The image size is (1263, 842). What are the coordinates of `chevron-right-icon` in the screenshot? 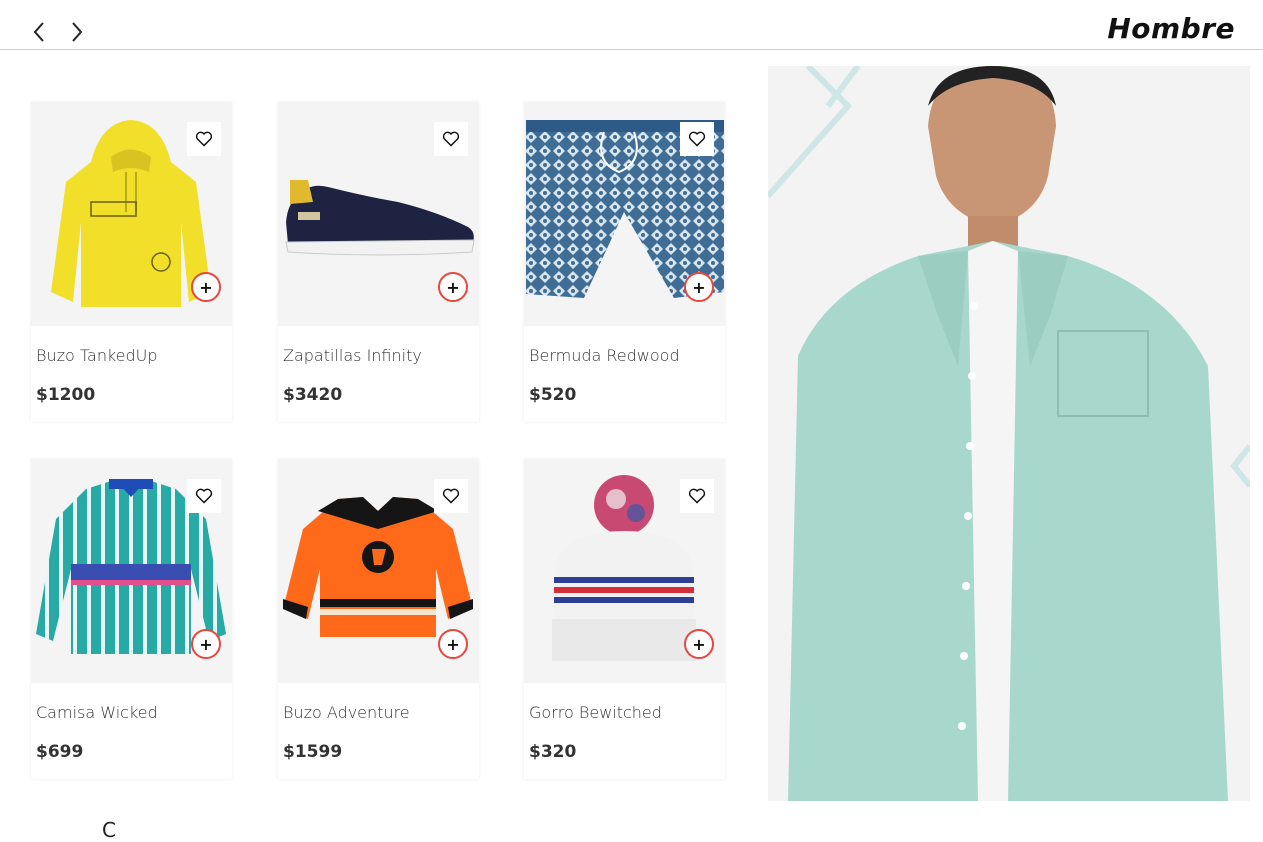 It's located at (77, 32).